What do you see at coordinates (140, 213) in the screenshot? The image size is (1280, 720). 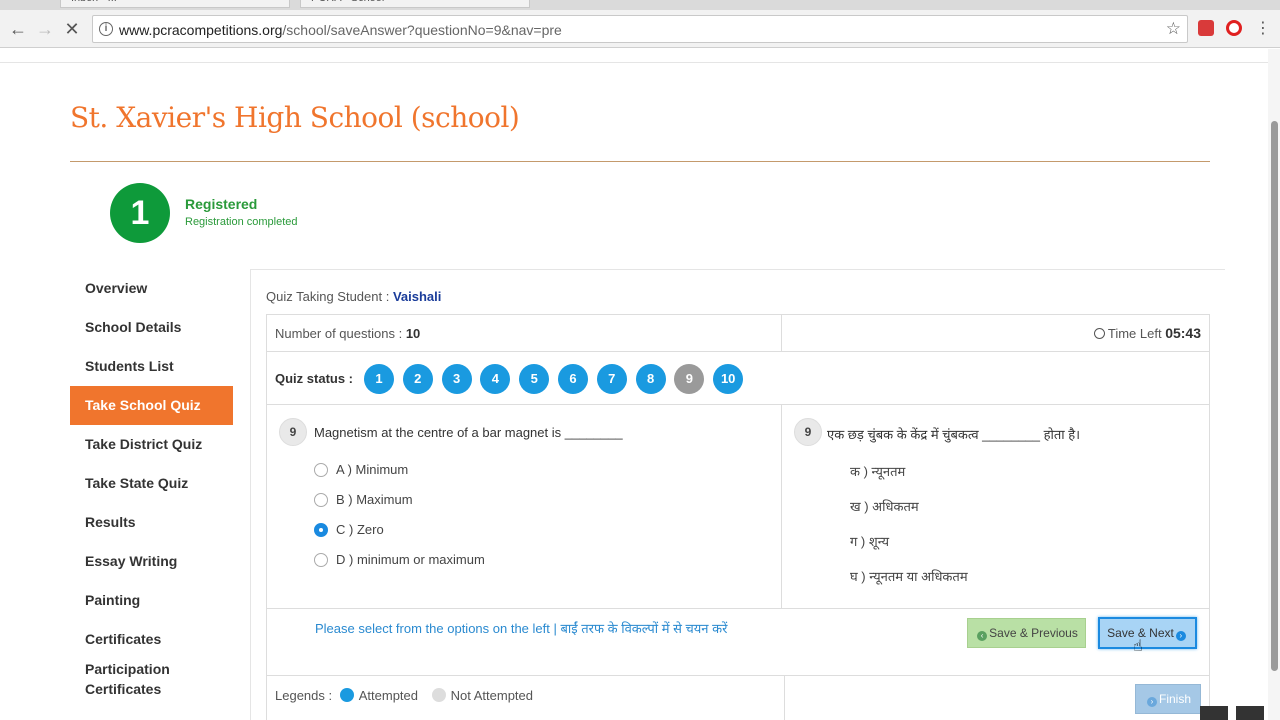 I see `step-number-badge: 1` at bounding box center [140, 213].